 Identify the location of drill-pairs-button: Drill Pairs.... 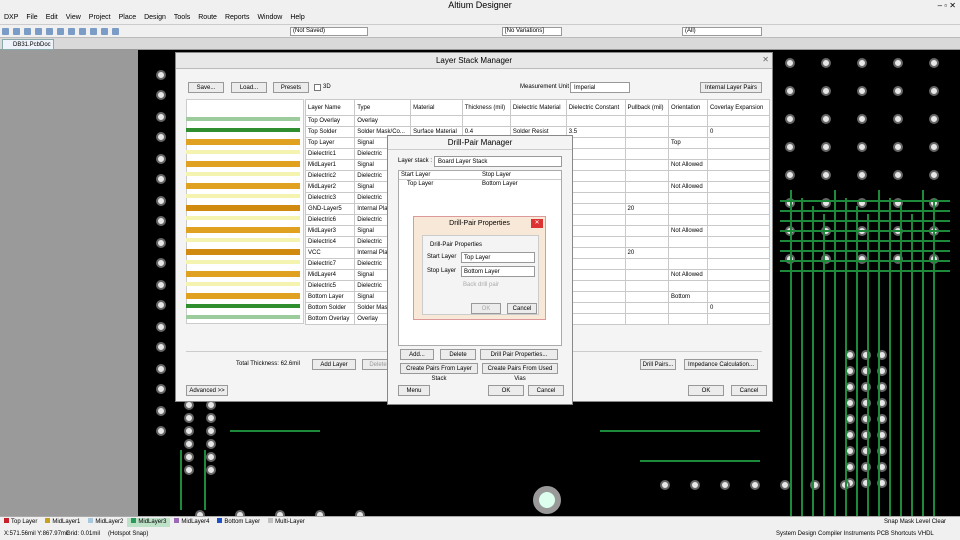
(658, 364).